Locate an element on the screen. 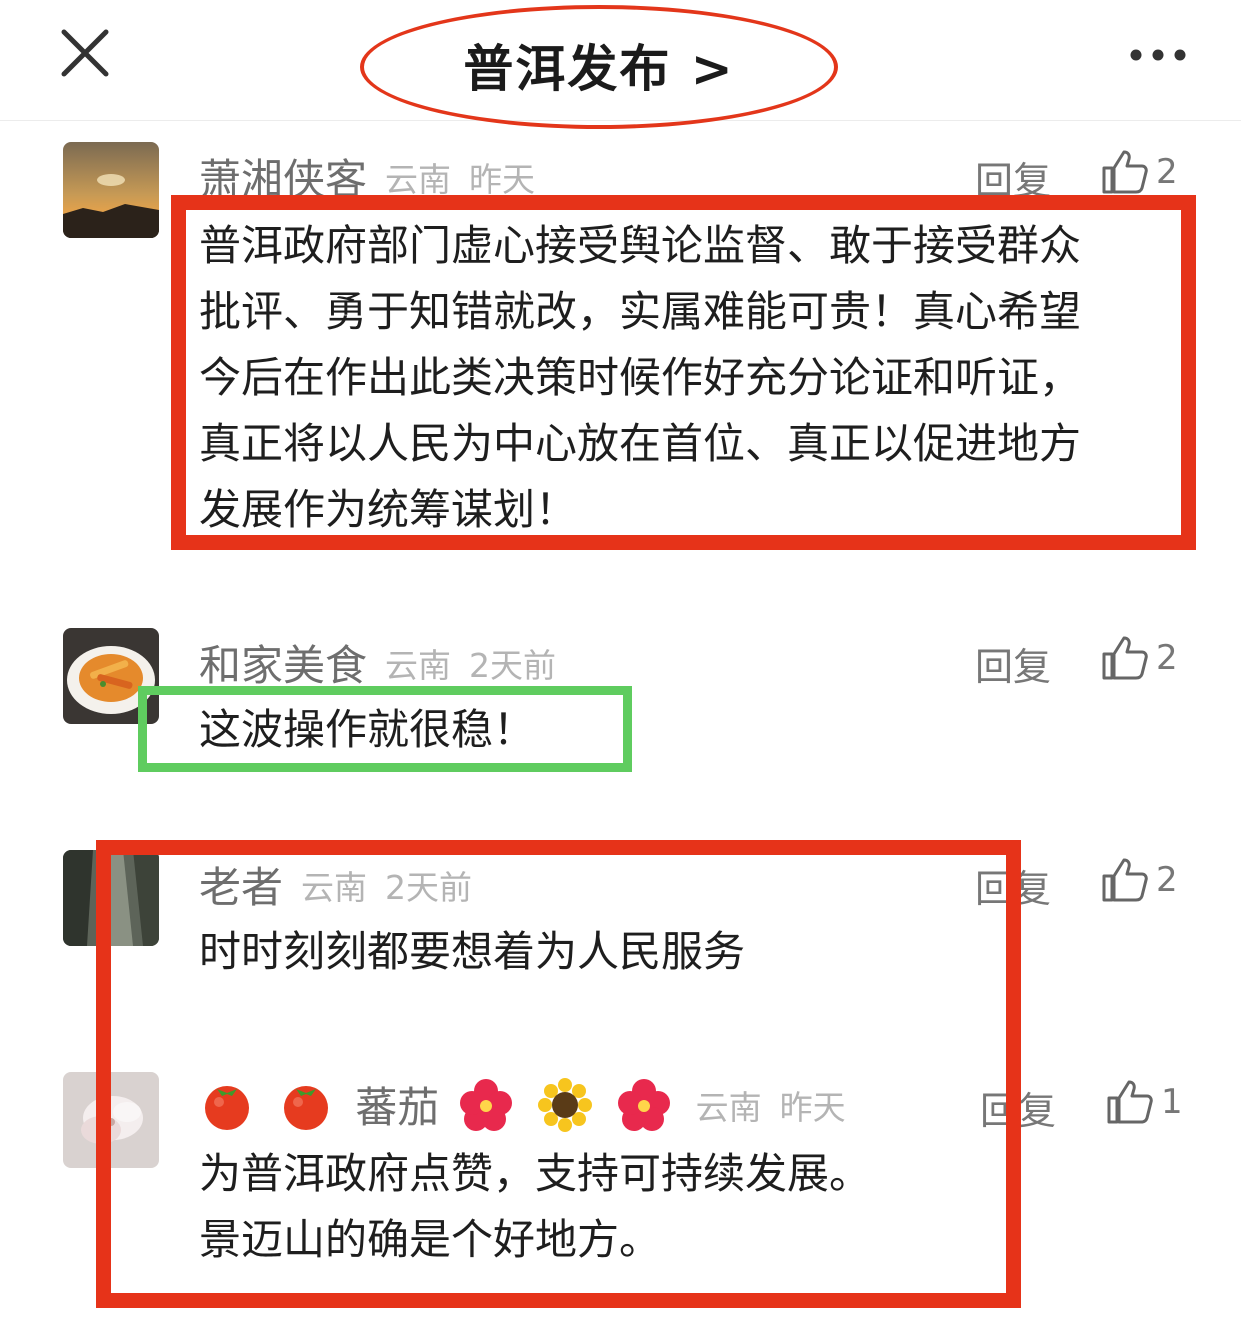 The image size is (1241, 1343). page-title: 普洱发布 > is located at coordinates (599, 69).